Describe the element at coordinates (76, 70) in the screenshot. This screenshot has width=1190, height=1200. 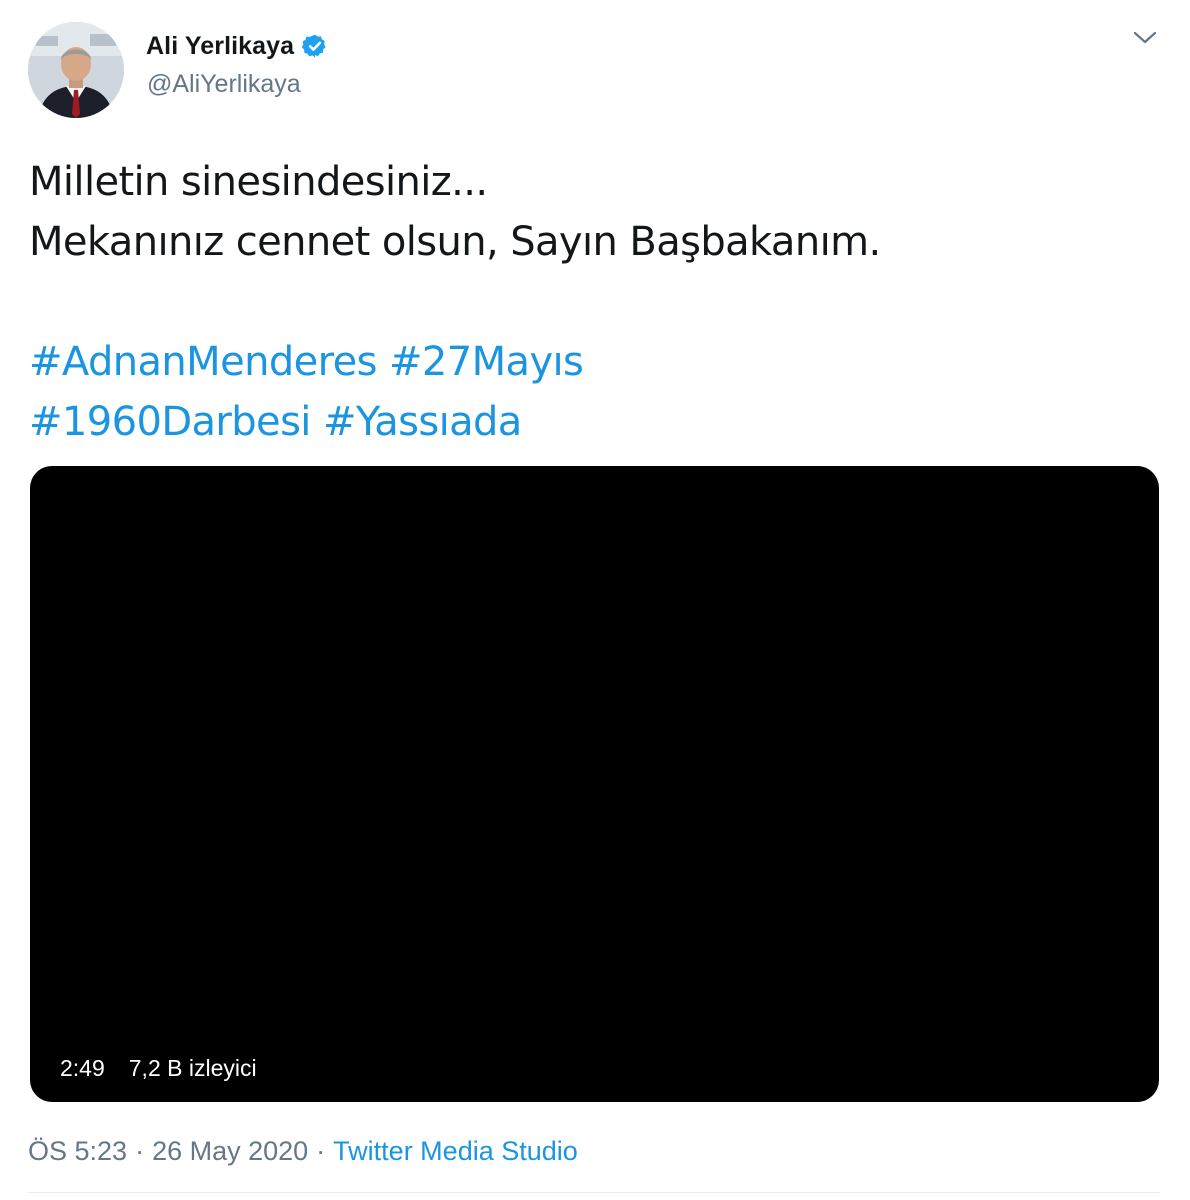
I see `avatar` at that location.